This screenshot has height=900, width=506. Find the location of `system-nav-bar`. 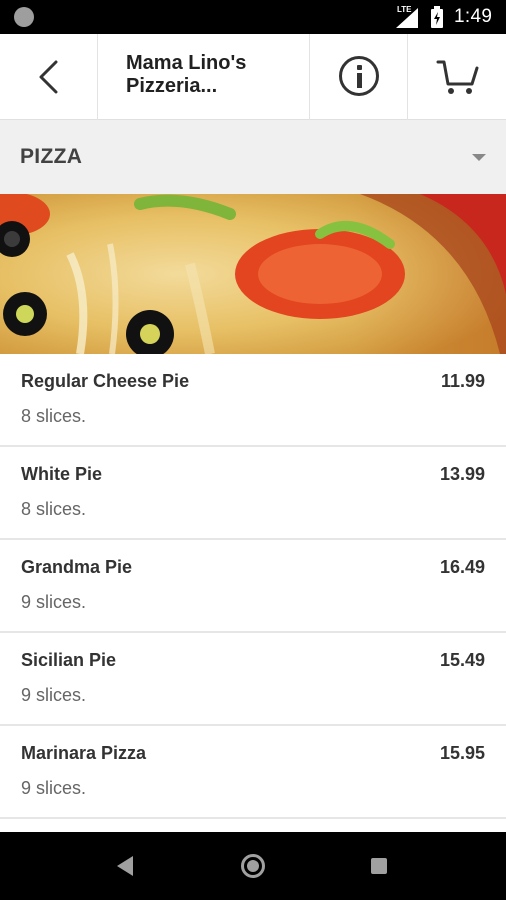

system-nav-bar is located at coordinates (253, 866).